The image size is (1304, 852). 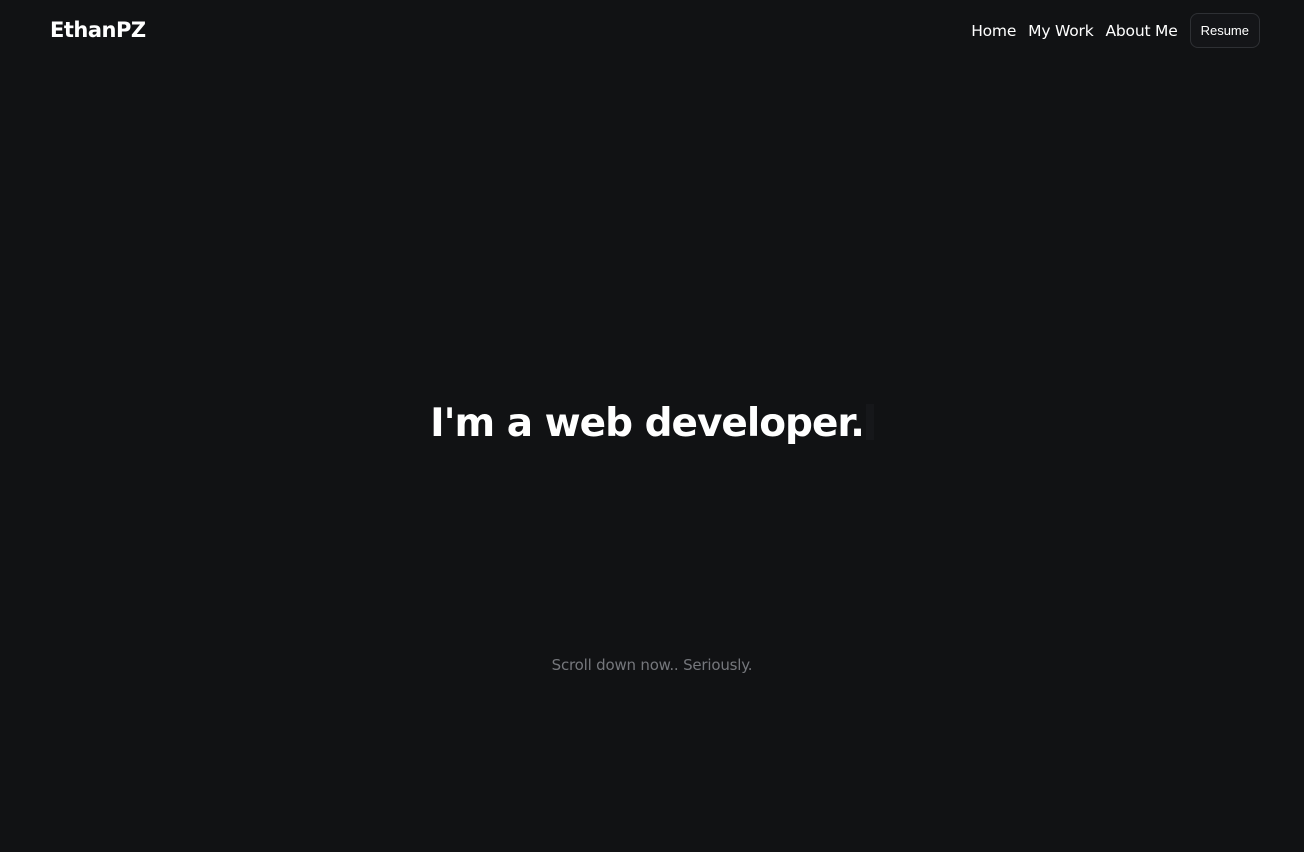 I want to click on nav-link-about-me: About Me, so click(x=1142, y=31).